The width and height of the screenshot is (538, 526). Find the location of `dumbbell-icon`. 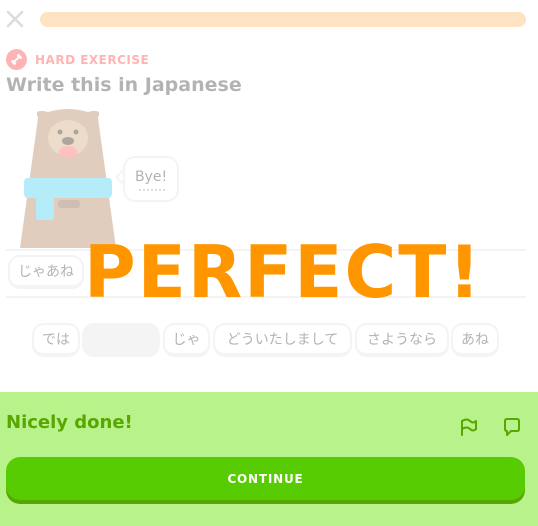

dumbbell-icon is located at coordinates (16, 59).